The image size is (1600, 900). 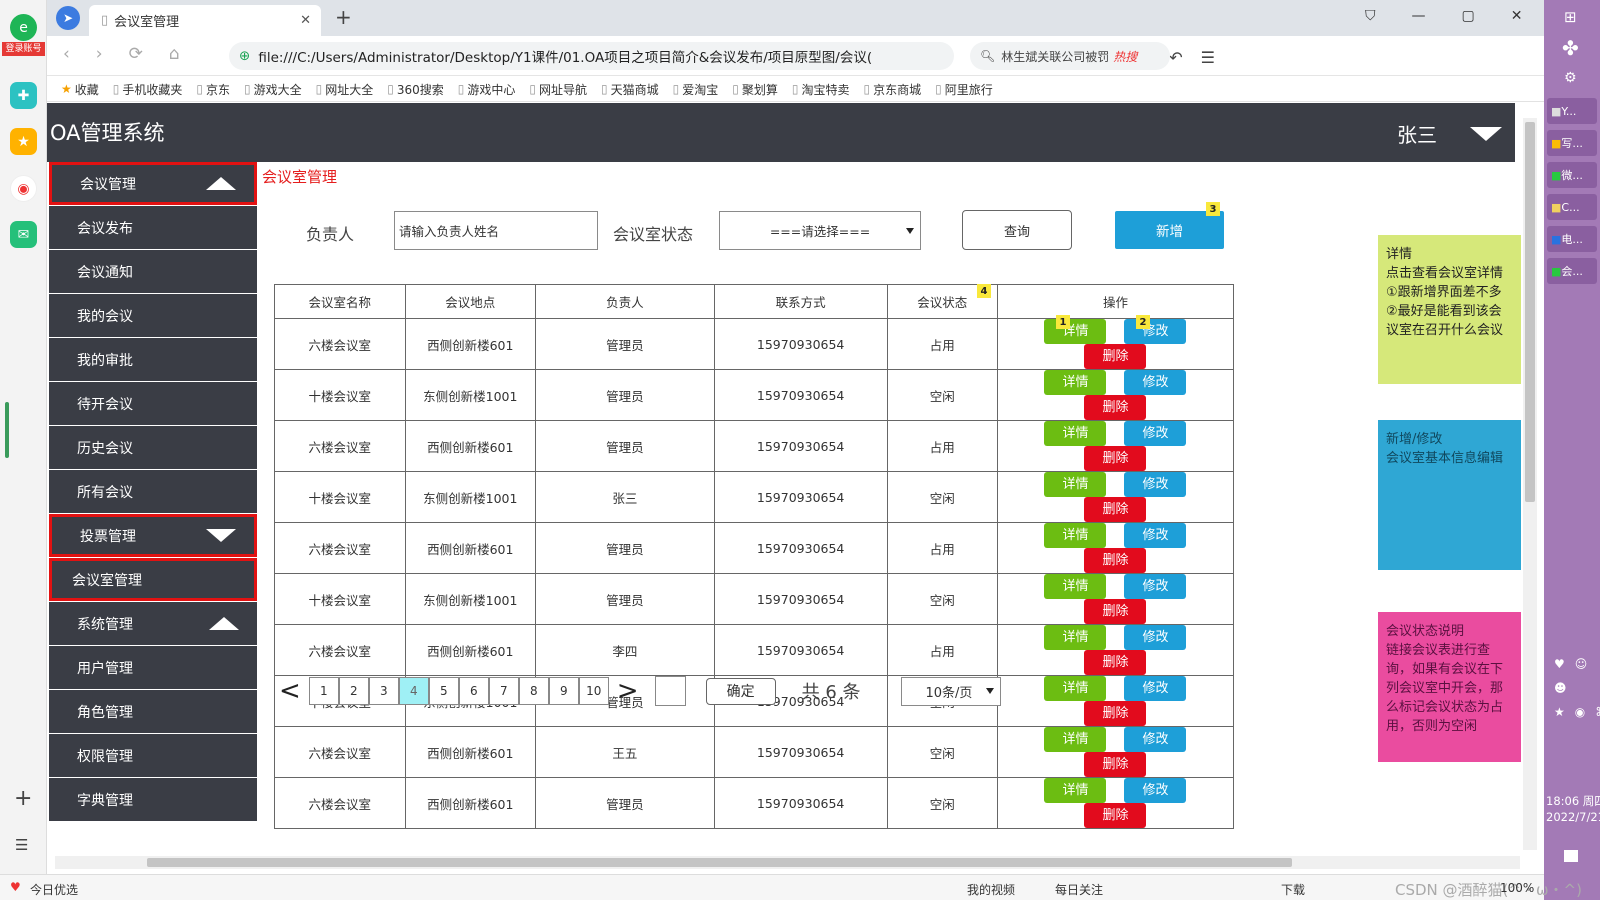 I want to click on page-button-6: 6, so click(x=473, y=691).